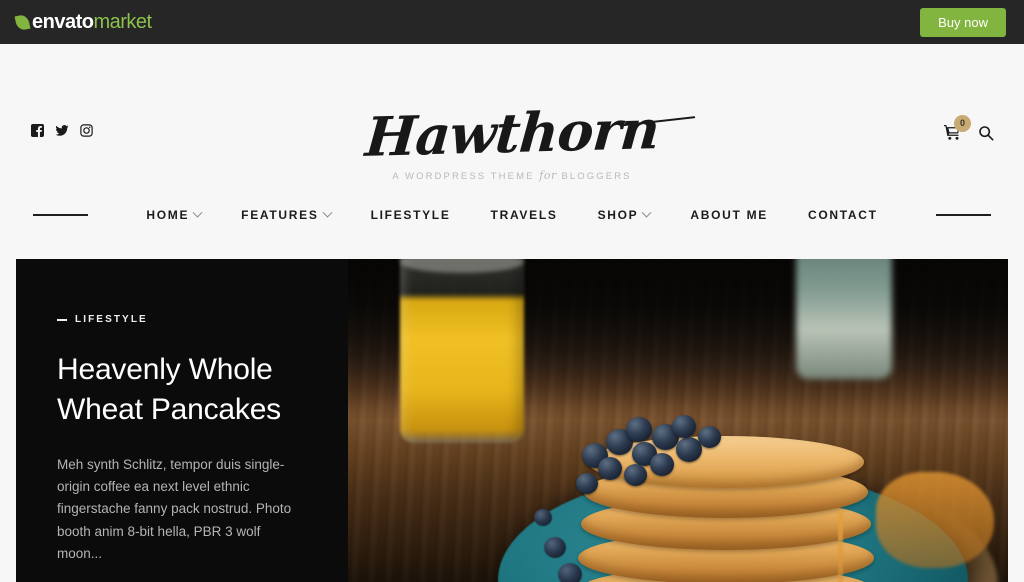 This screenshot has height=582, width=1024. I want to click on envato-market-bar: envato market Buy now, so click(512, 22).